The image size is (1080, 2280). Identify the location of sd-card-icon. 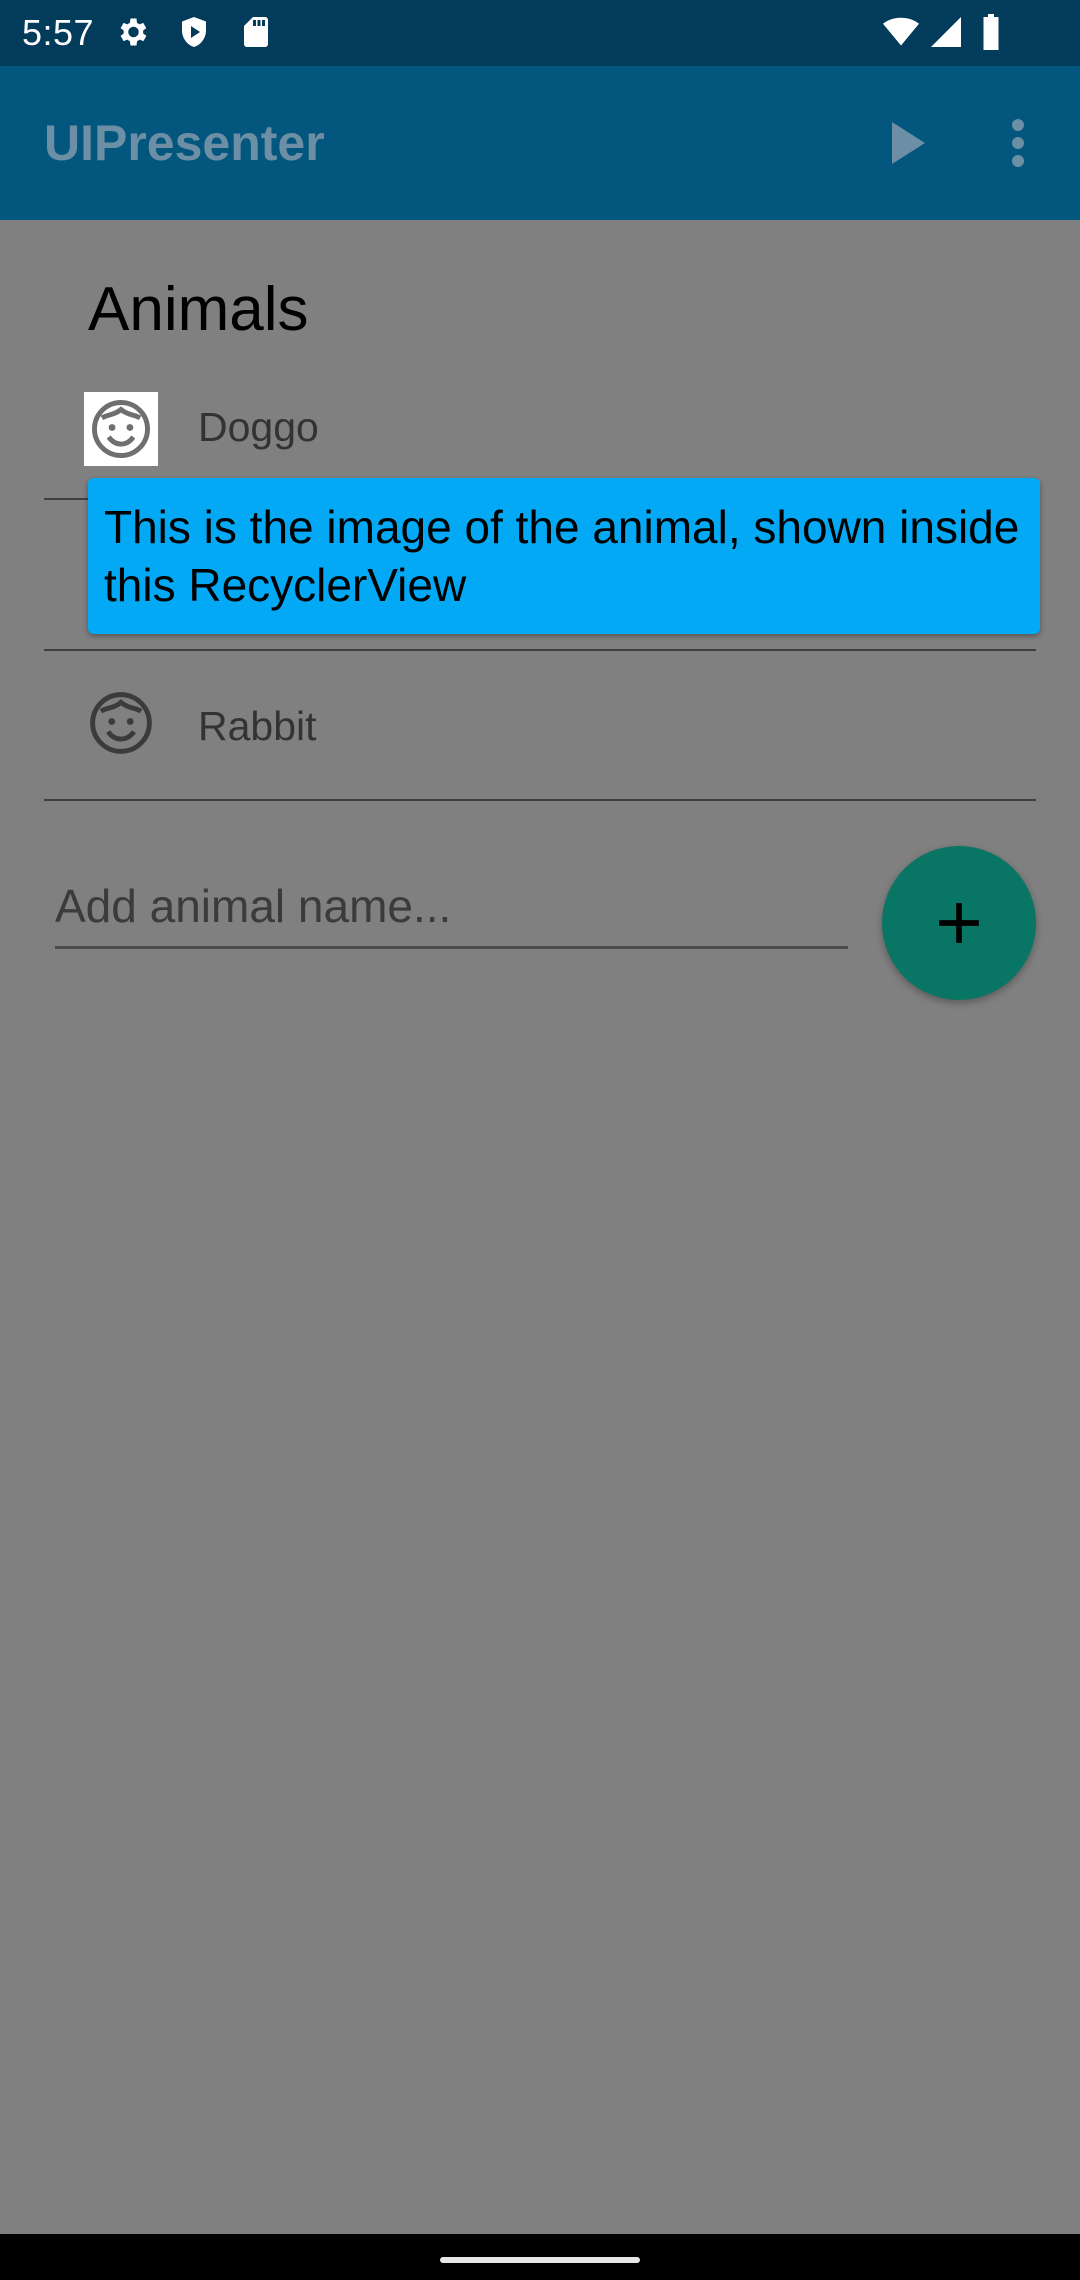
(256, 32).